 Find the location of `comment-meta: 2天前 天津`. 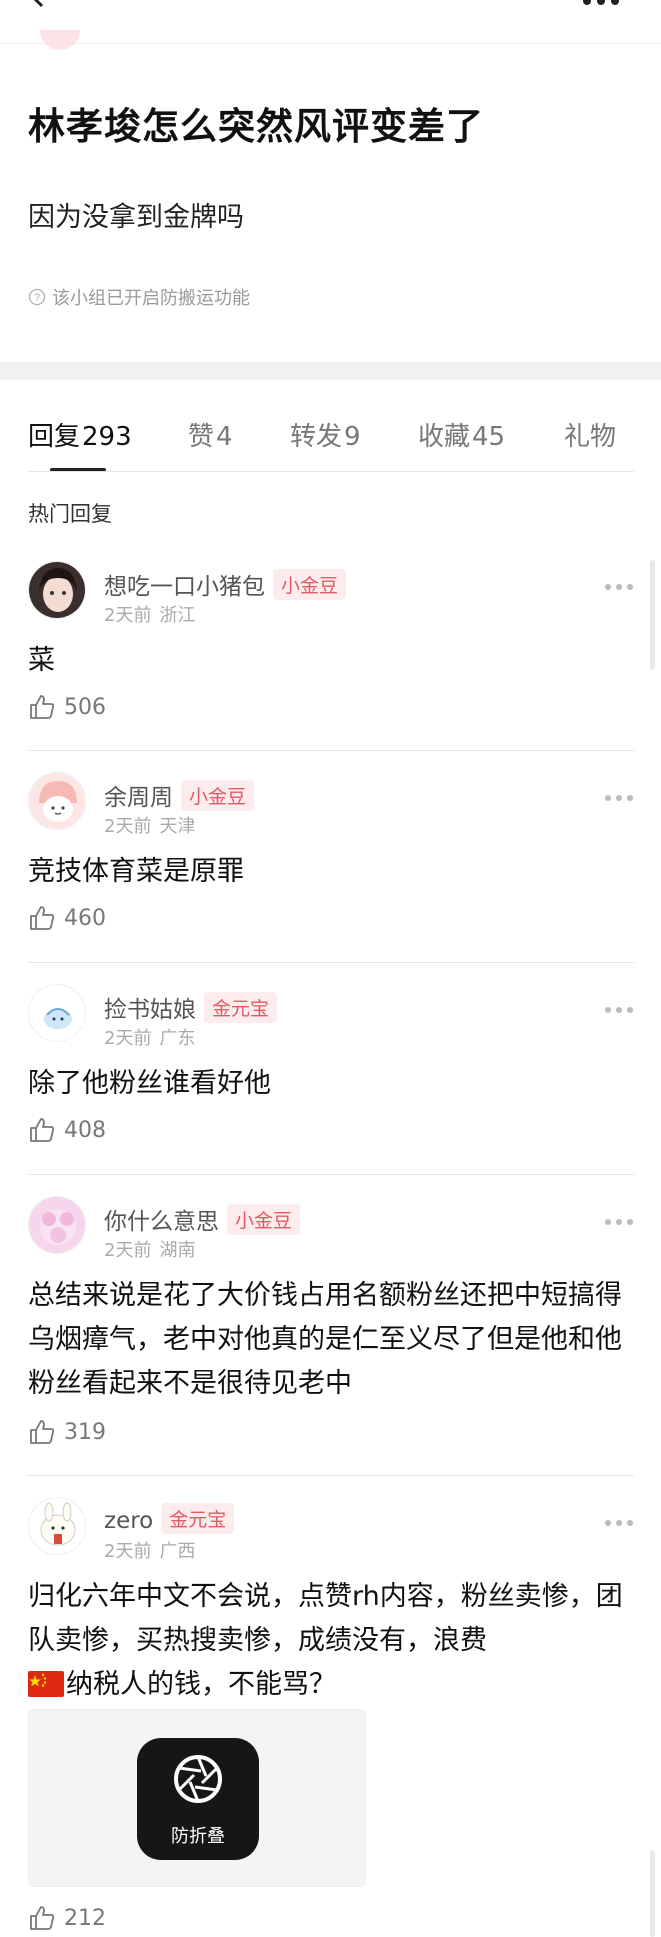

comment-meta: 2天前 天津 is located at coordinates (149, 825).